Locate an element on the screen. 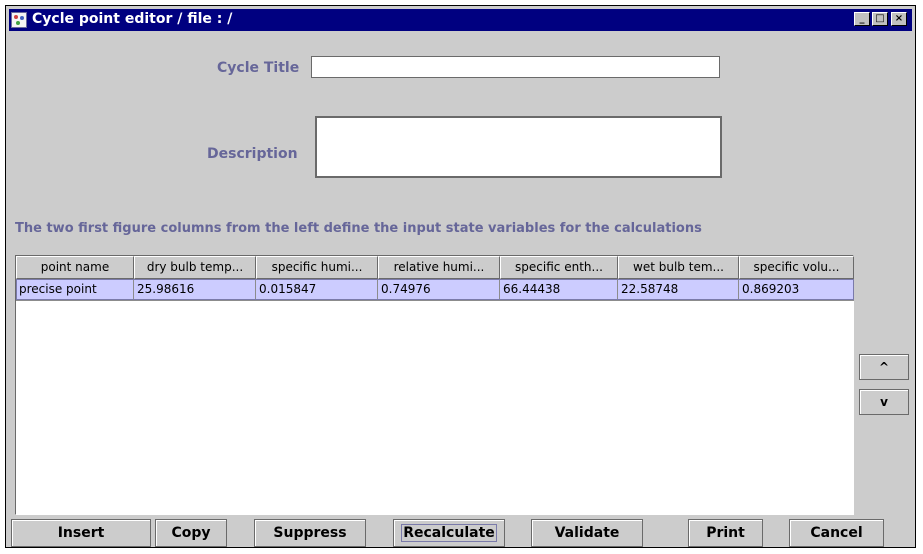  maximize-button: □ is located at coordinates (880, 19).